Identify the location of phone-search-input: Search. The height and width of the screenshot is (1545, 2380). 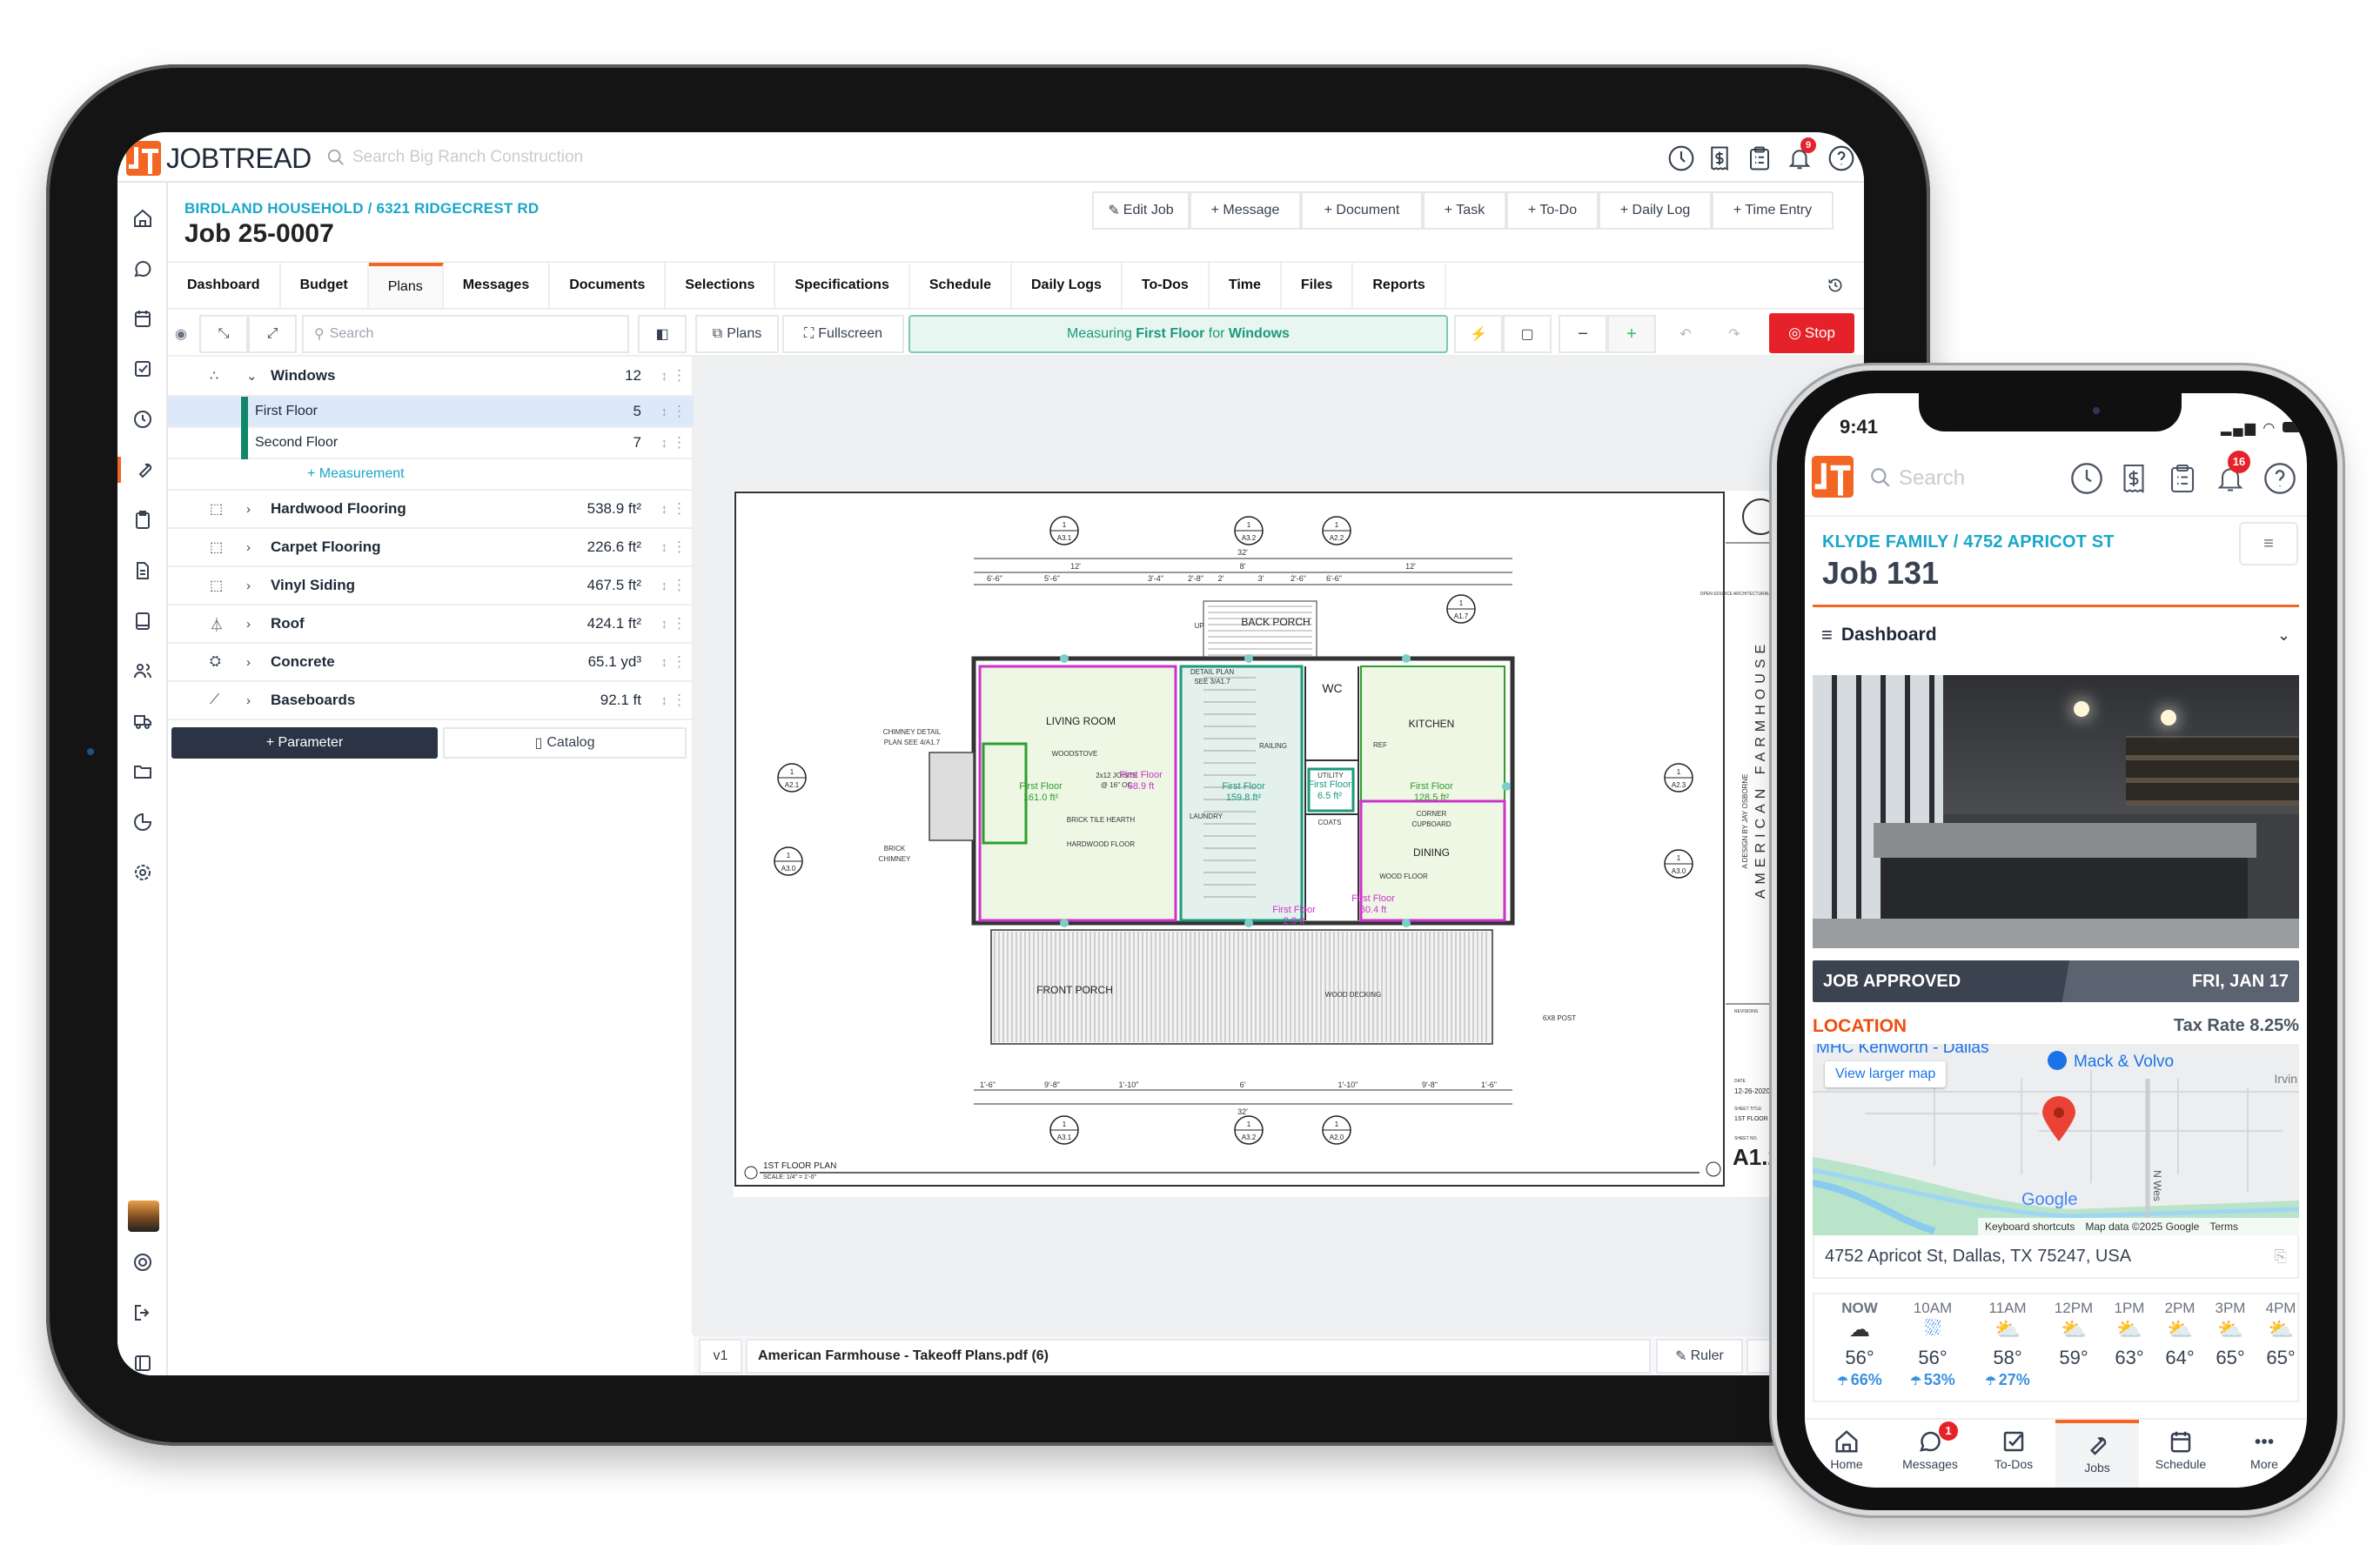
(1932, 478).